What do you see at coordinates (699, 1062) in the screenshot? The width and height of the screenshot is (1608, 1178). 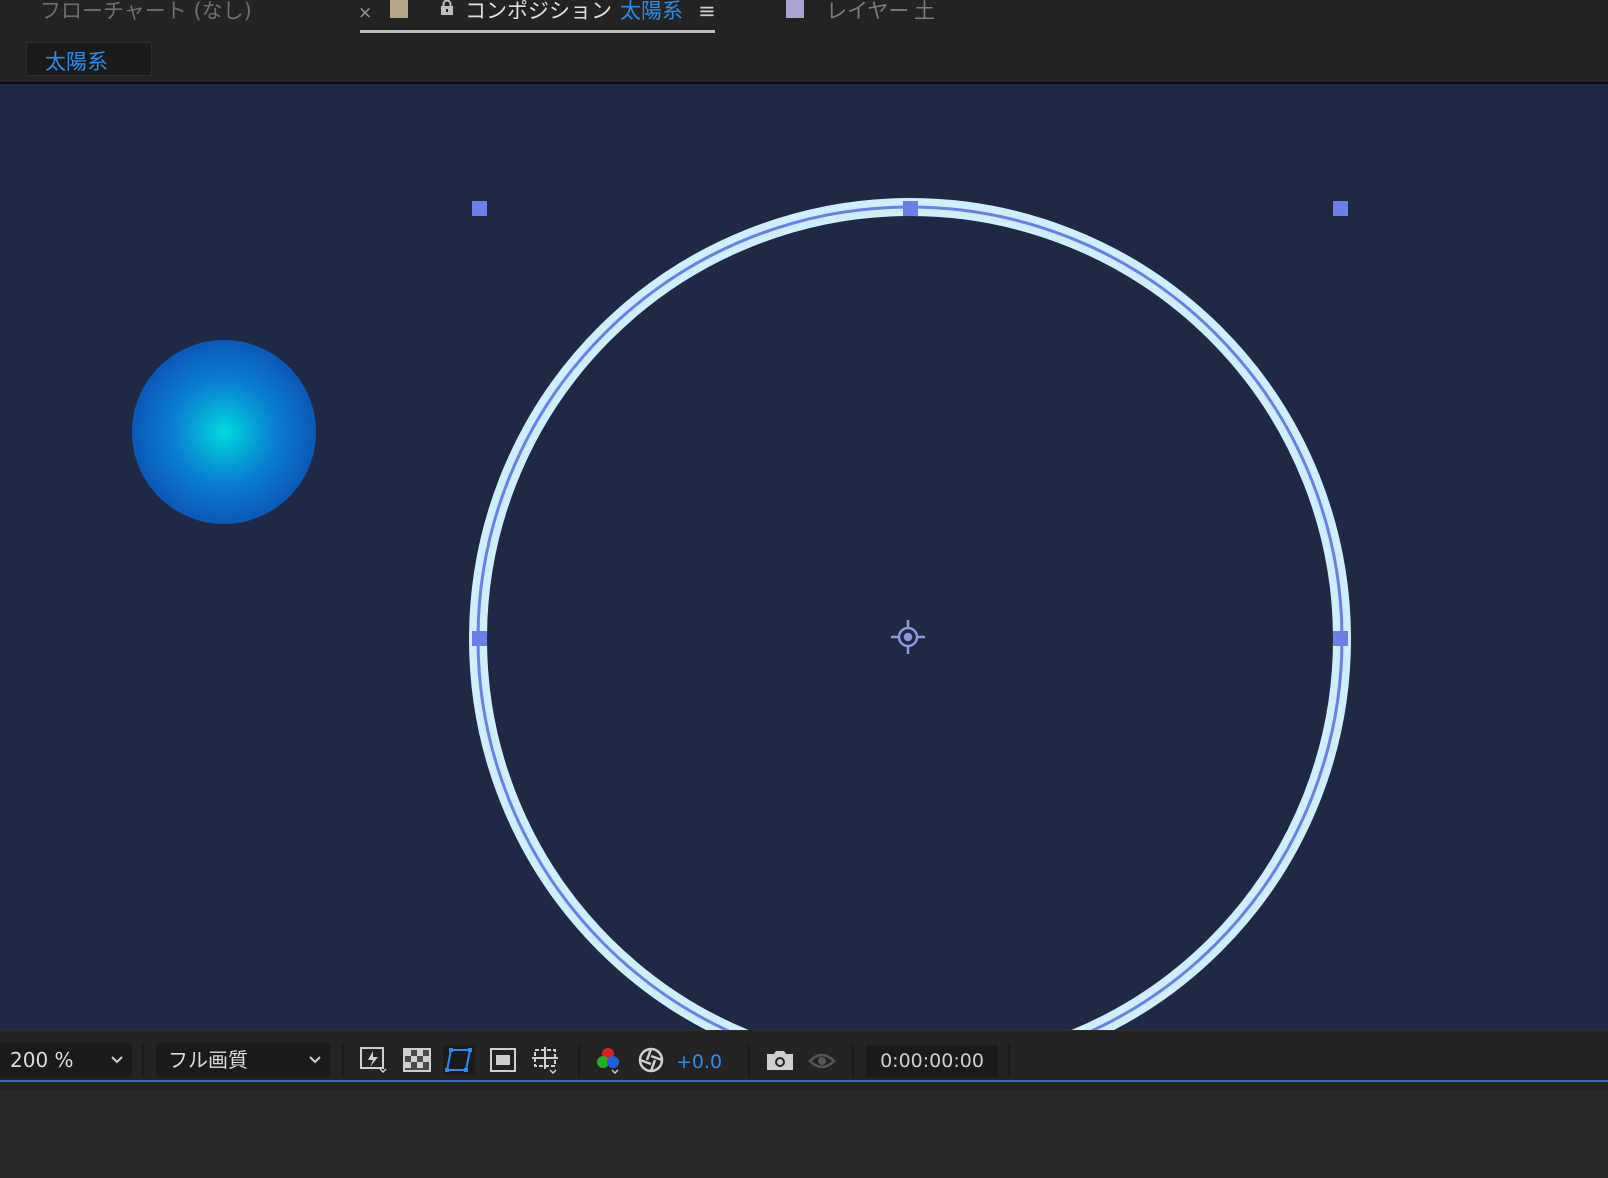 I see `exposure-value: +0.0` at bounding box center [699, 1062].